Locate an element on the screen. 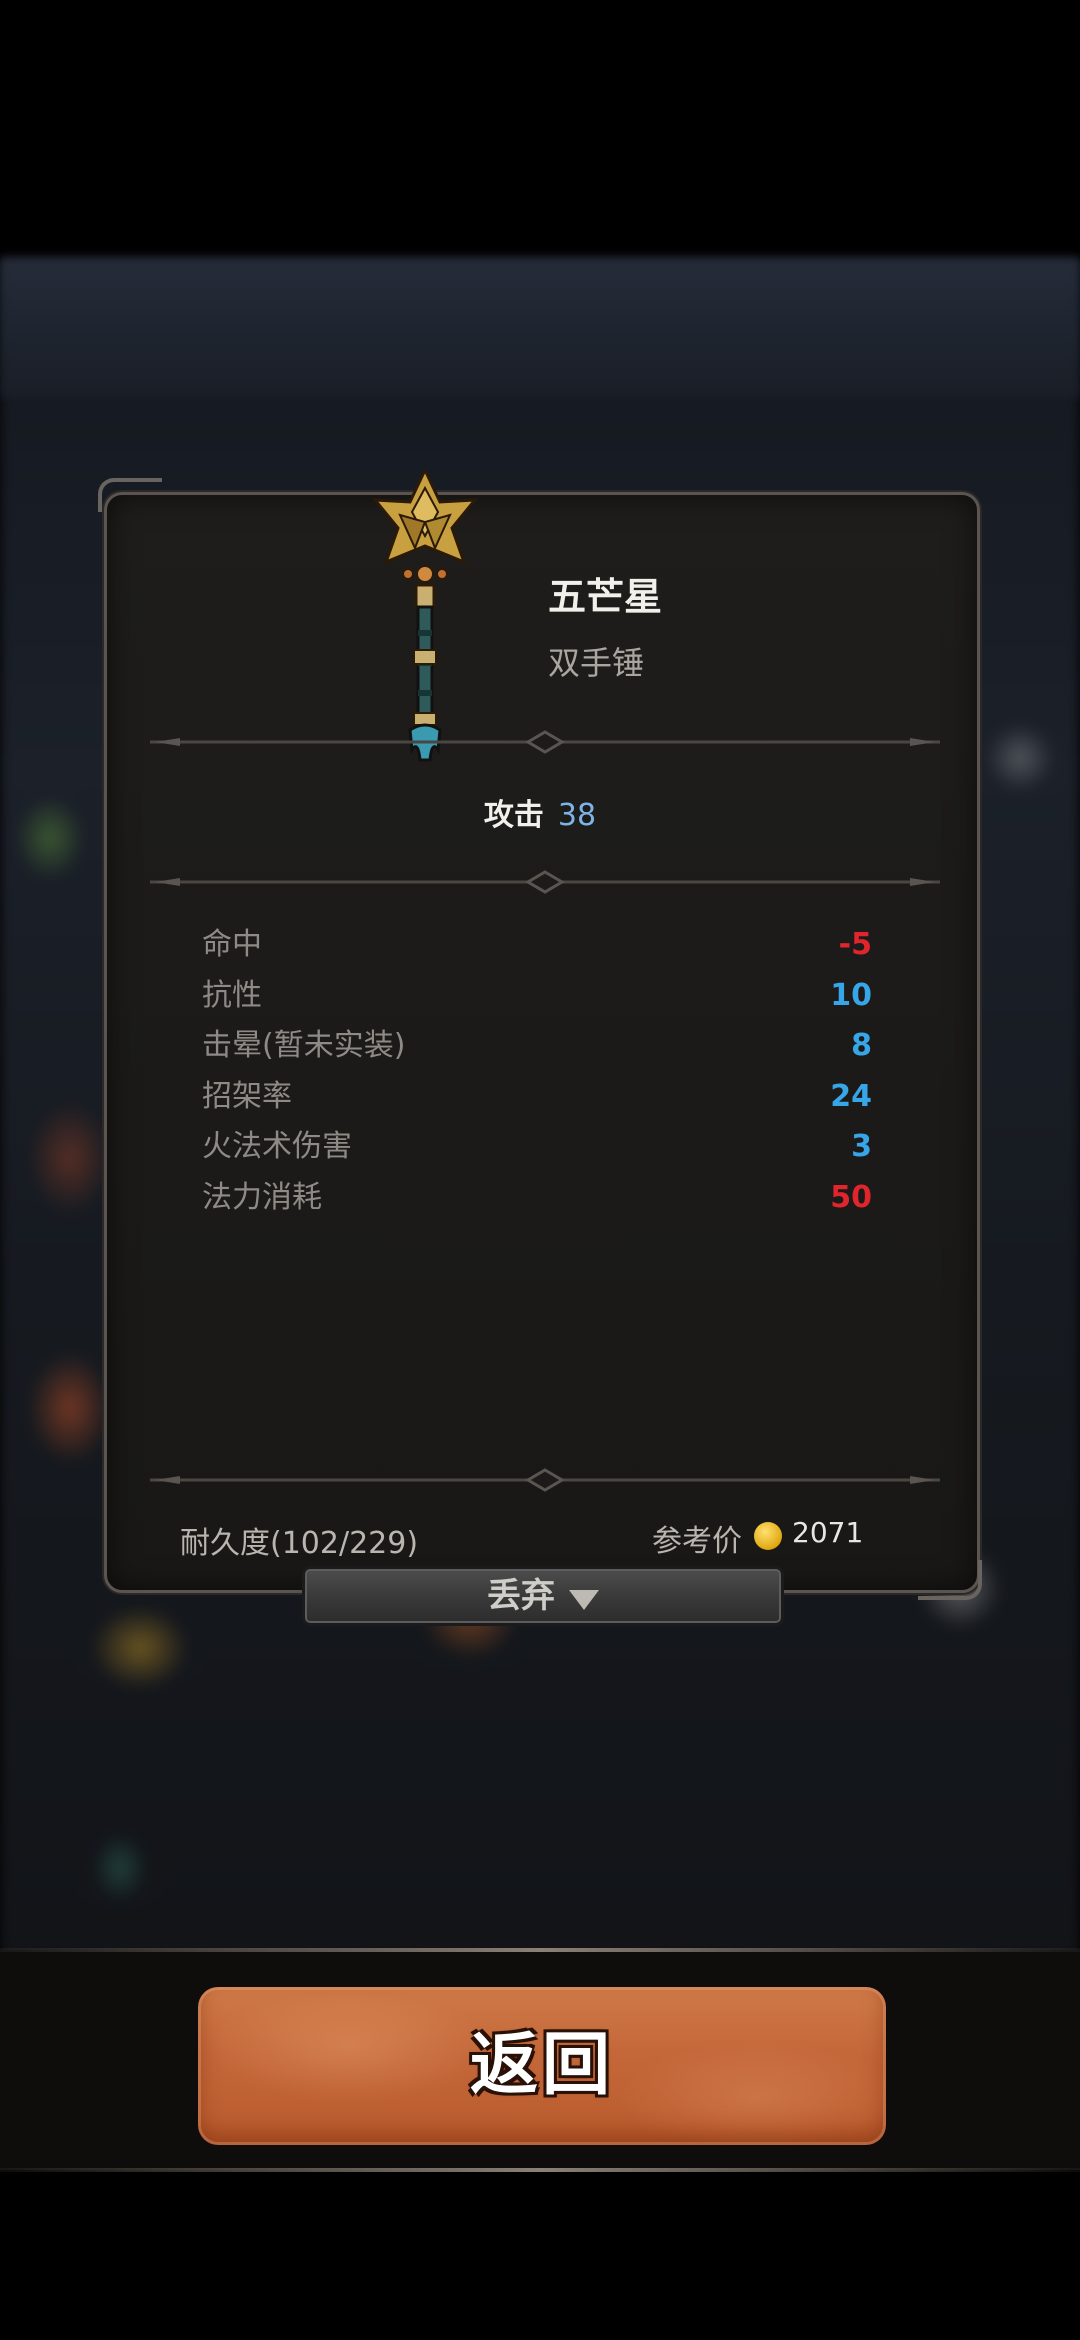 The height and width of the screenshot is (2340, 1080). stat-value: 10 is located at coordinates (851, 995).